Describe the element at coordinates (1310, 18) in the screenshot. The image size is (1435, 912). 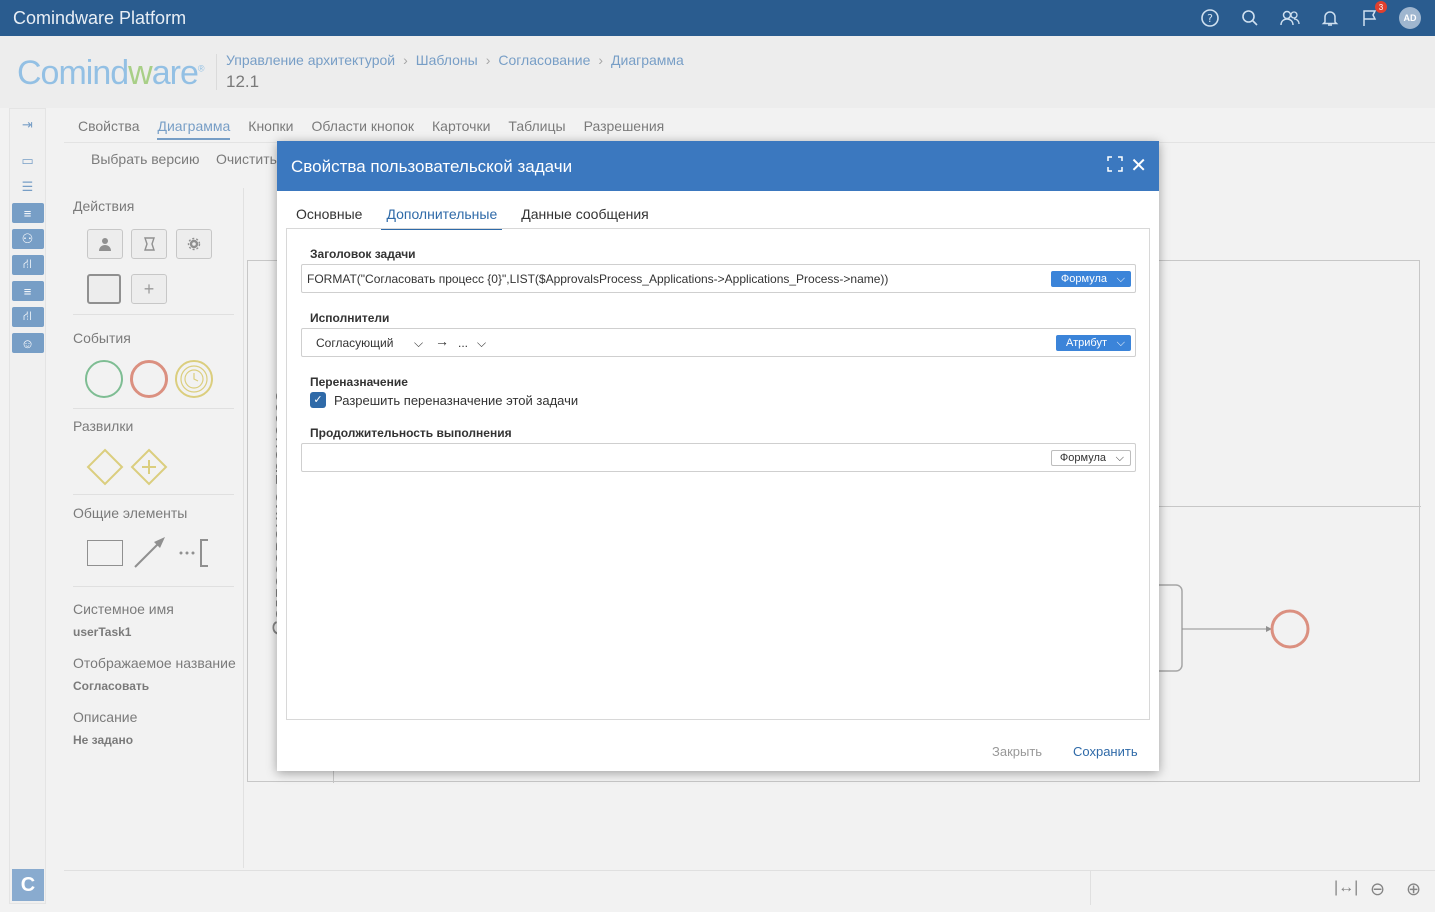
I see `top-icons: ? 3 AD` at that location.